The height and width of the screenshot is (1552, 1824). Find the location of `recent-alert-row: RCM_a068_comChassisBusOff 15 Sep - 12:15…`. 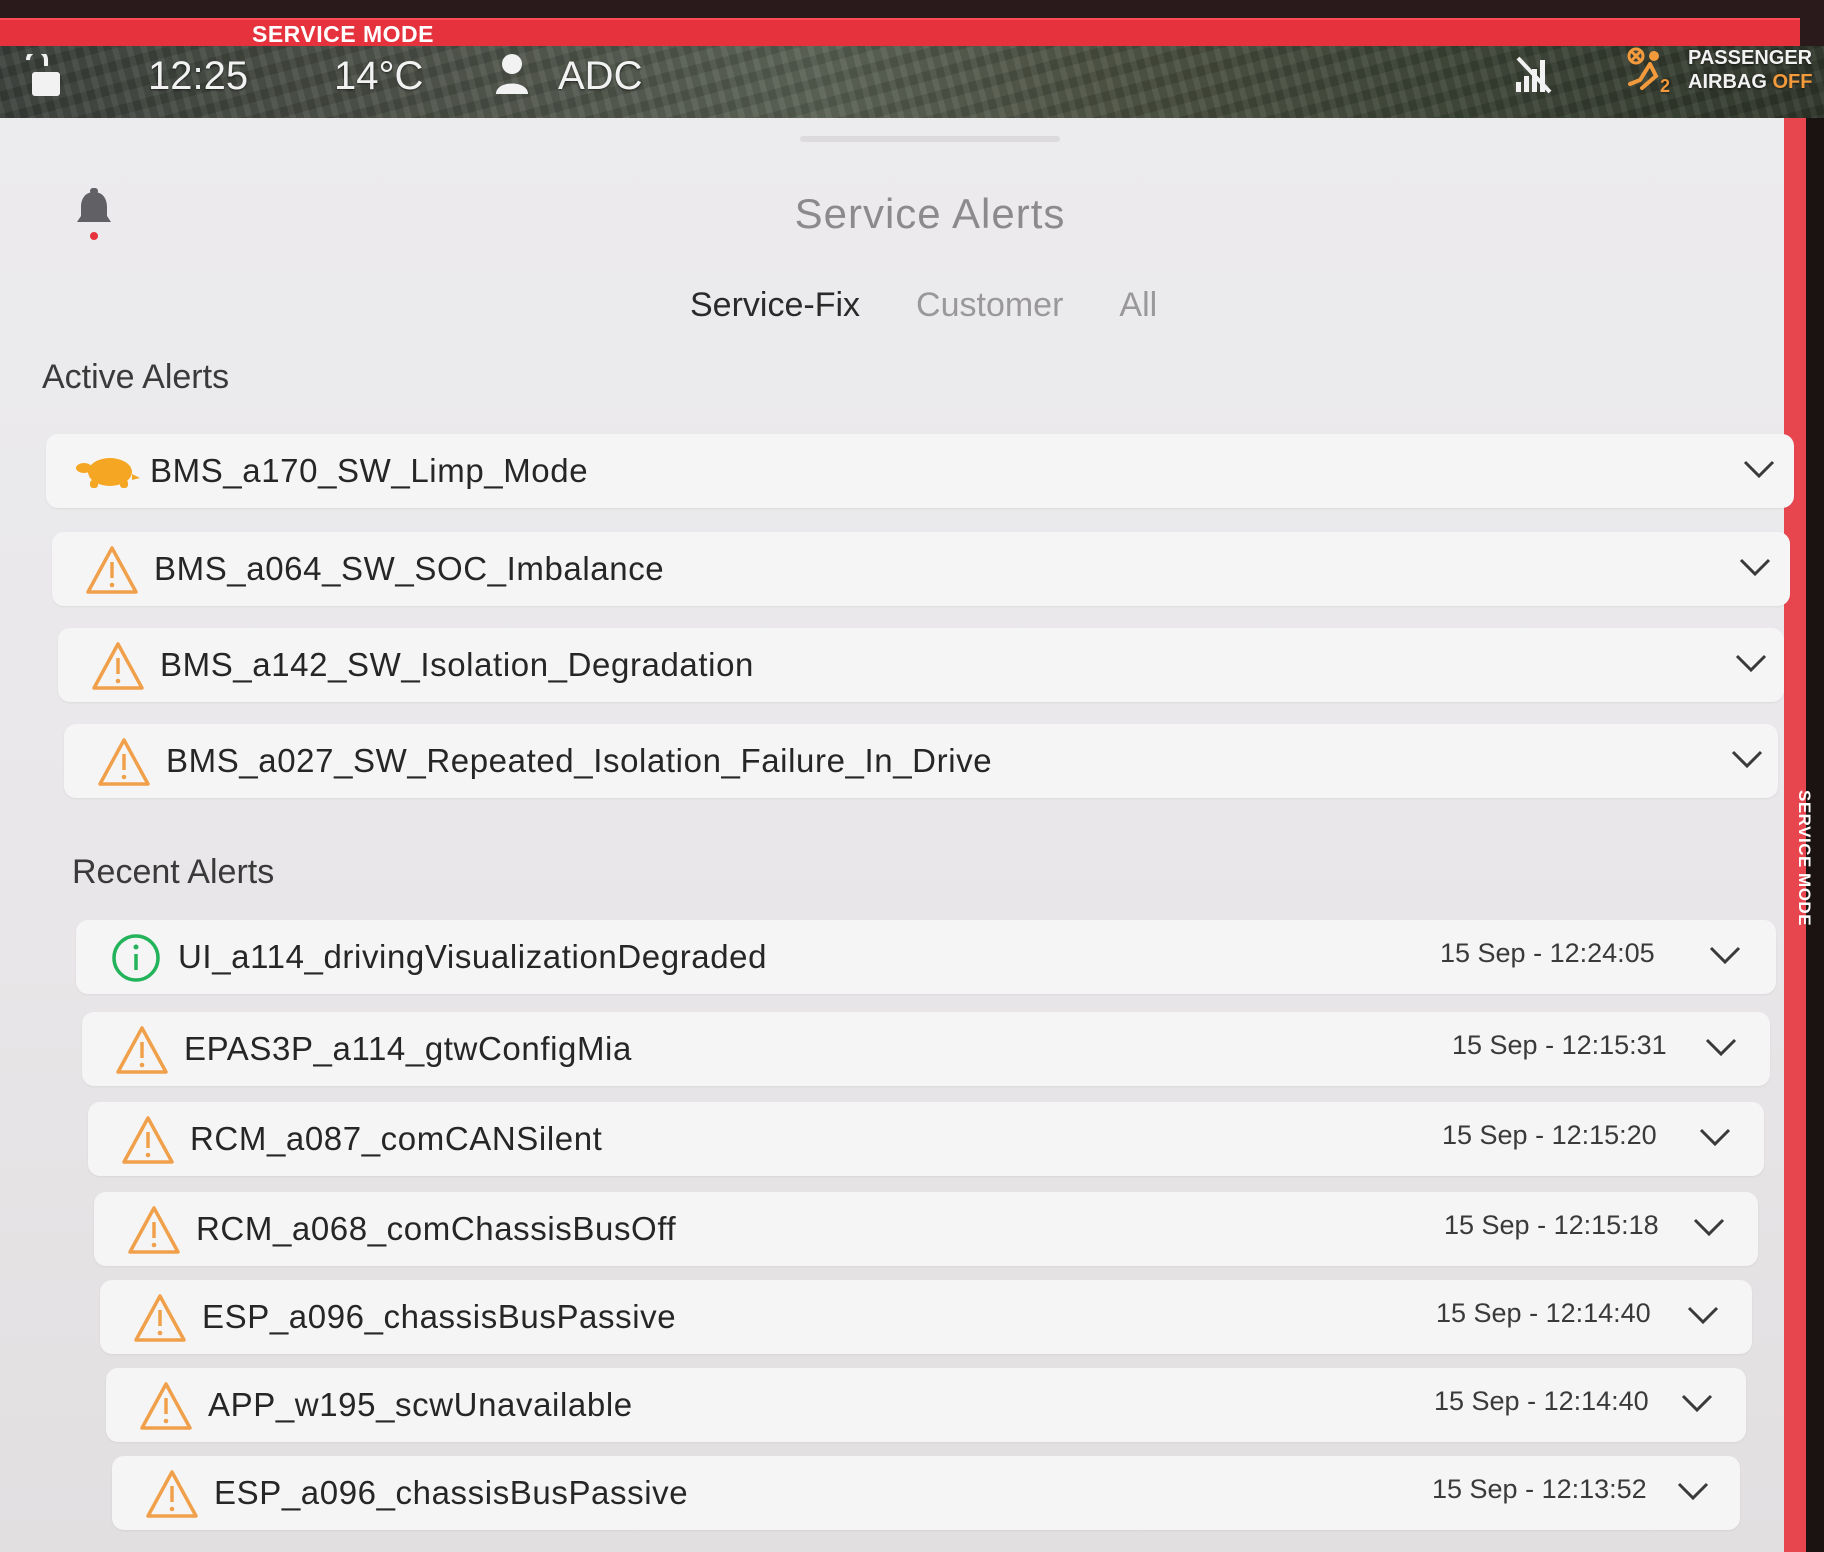

recent-alert-row: RCM_a068_comChassisBusOff 15 Sep - 12:15… is located at coordinates (926, 1229).